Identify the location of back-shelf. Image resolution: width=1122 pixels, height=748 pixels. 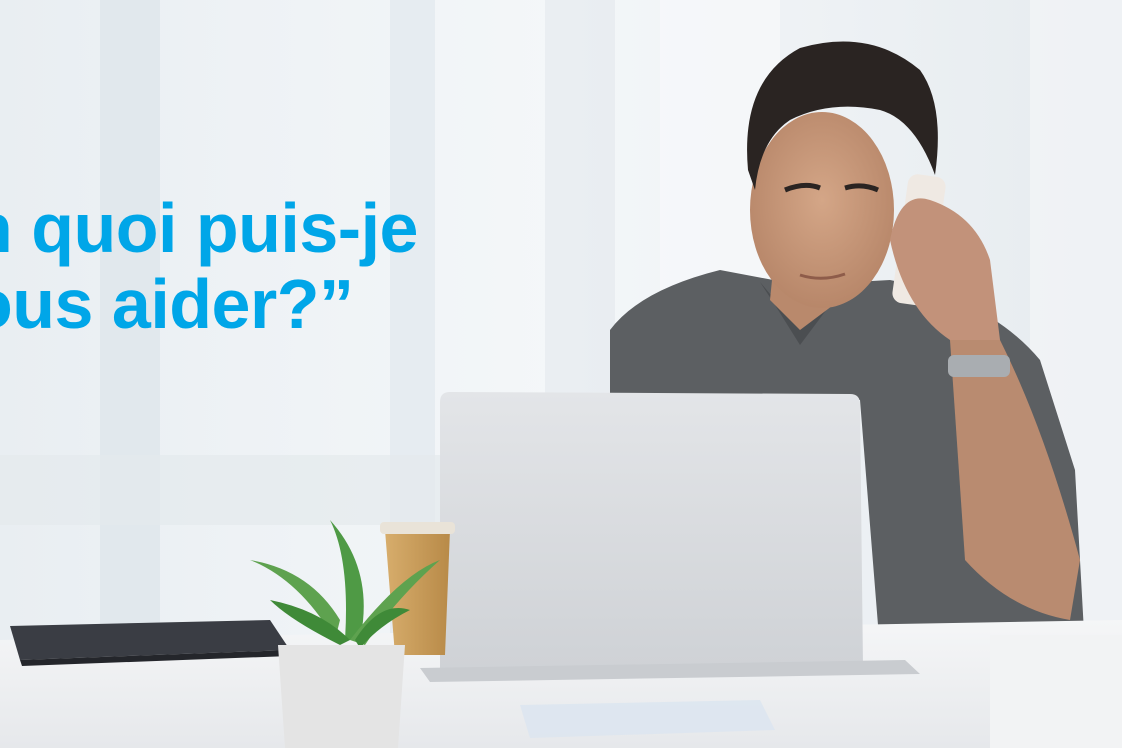
(220, 490).